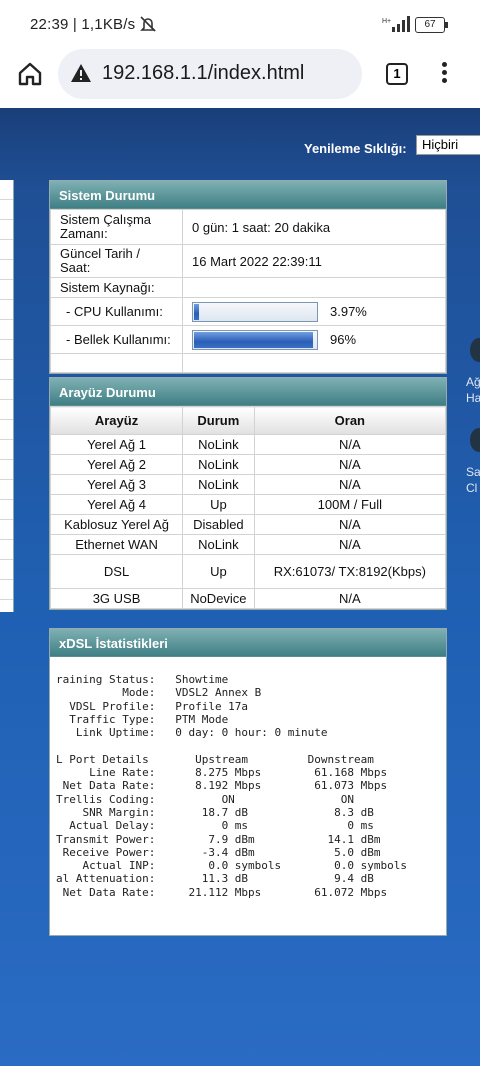 The image size is (480, 1066). I want to click on browser-toolbar: 192.168.1.1/index.html 1, so click(240, 77).